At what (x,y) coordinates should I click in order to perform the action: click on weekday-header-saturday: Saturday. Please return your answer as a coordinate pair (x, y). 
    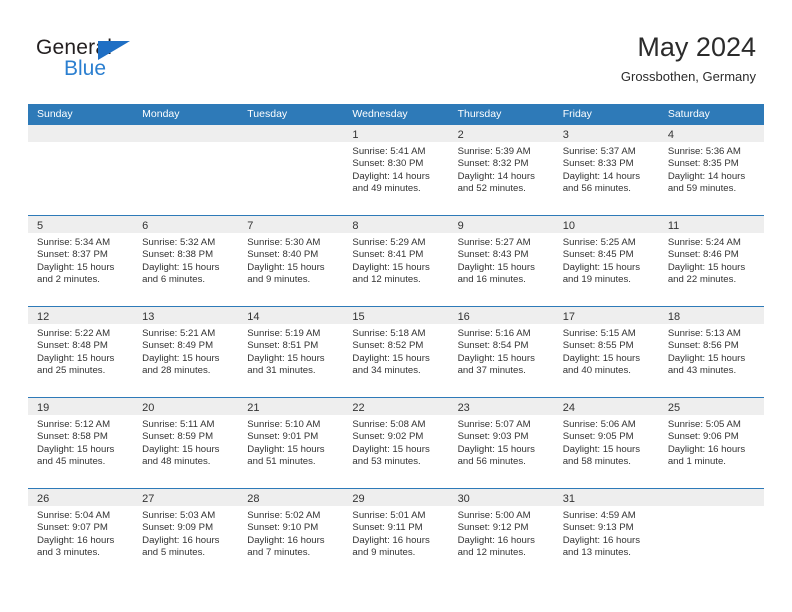
    Looking at the image, I should click on (688, 114).